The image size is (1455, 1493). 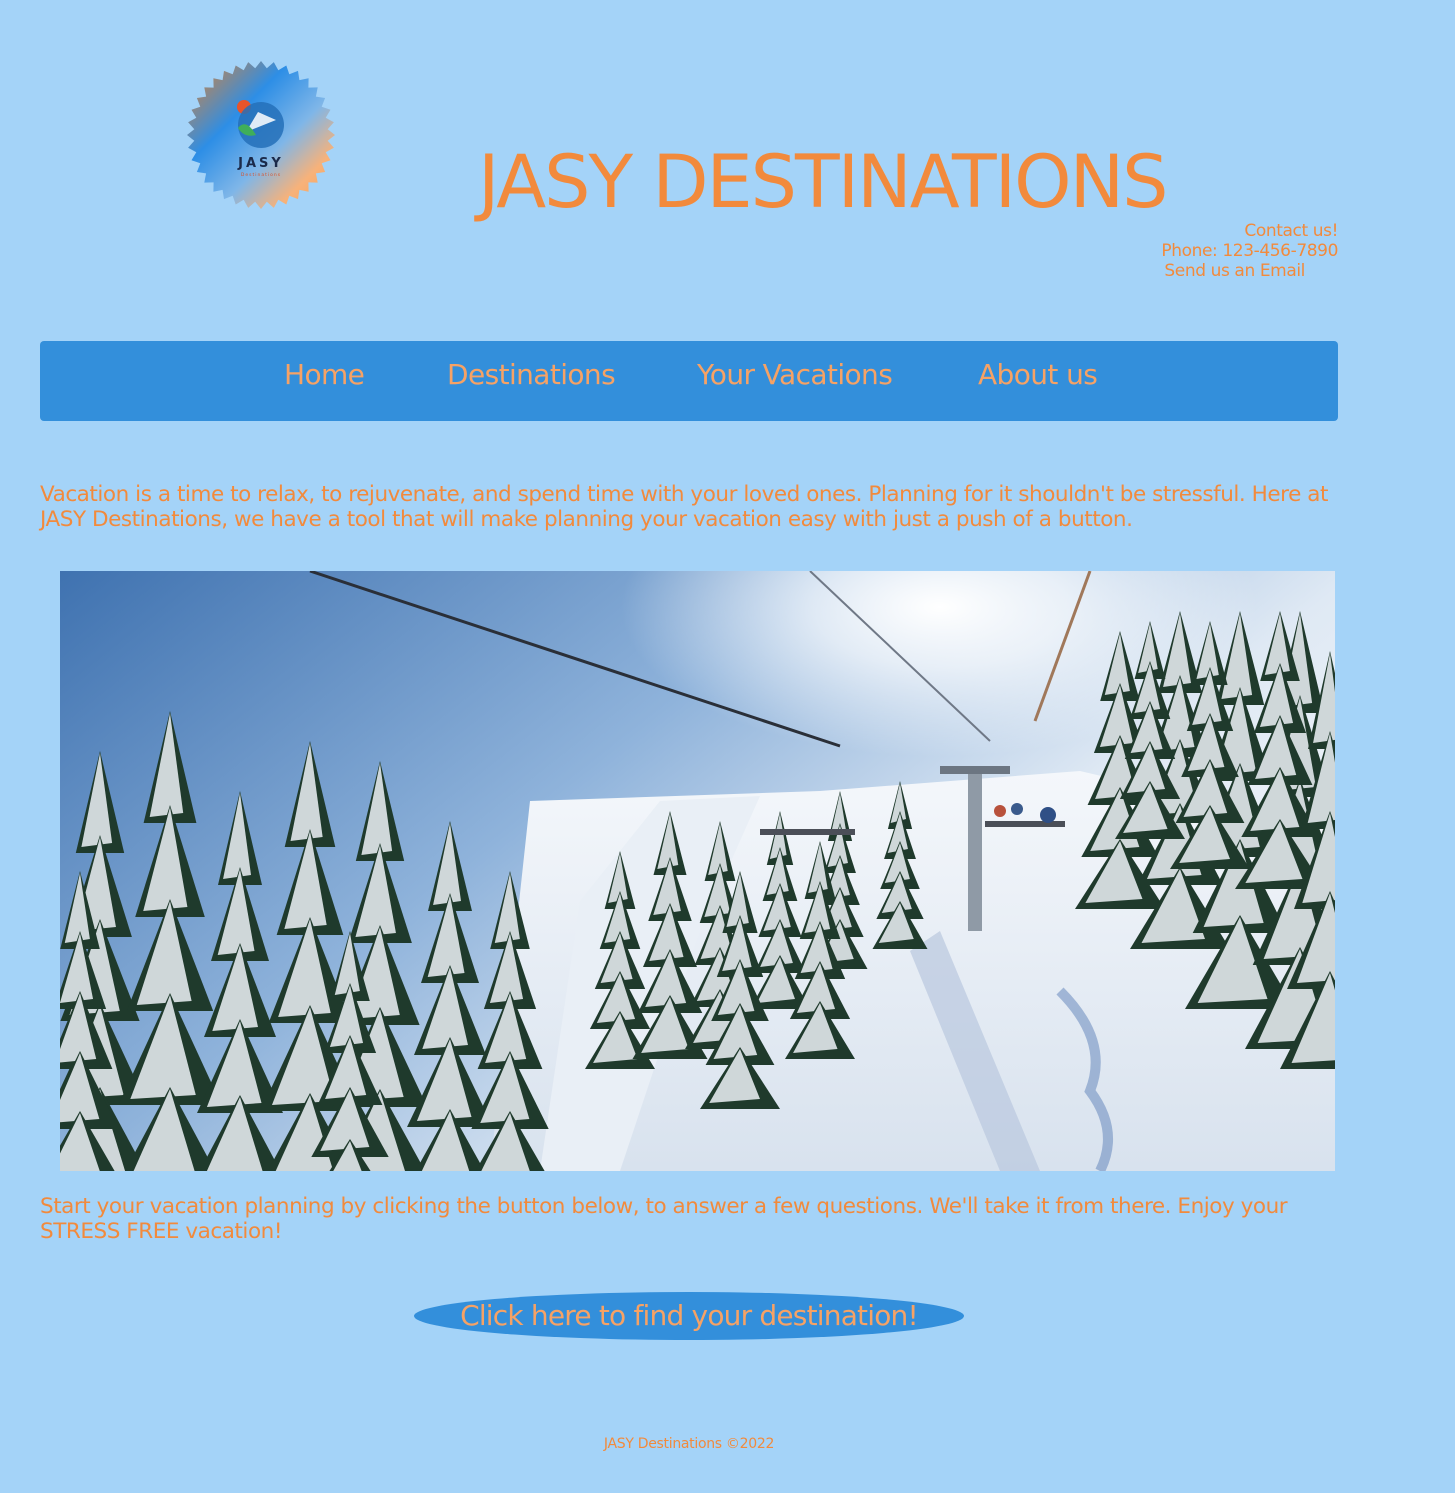 What do you see at coordinates (1025, 824) in the screenshot?
I see `hero-chair-riders` at bounding box center [1025, 824].